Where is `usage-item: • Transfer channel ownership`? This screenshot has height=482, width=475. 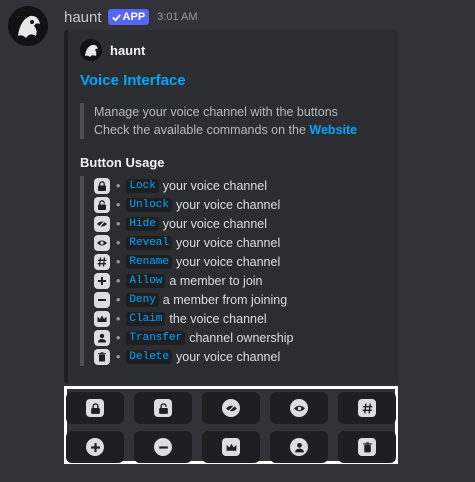
usage-item: • Transfer channel ownership is located at coordinates (239, 337).